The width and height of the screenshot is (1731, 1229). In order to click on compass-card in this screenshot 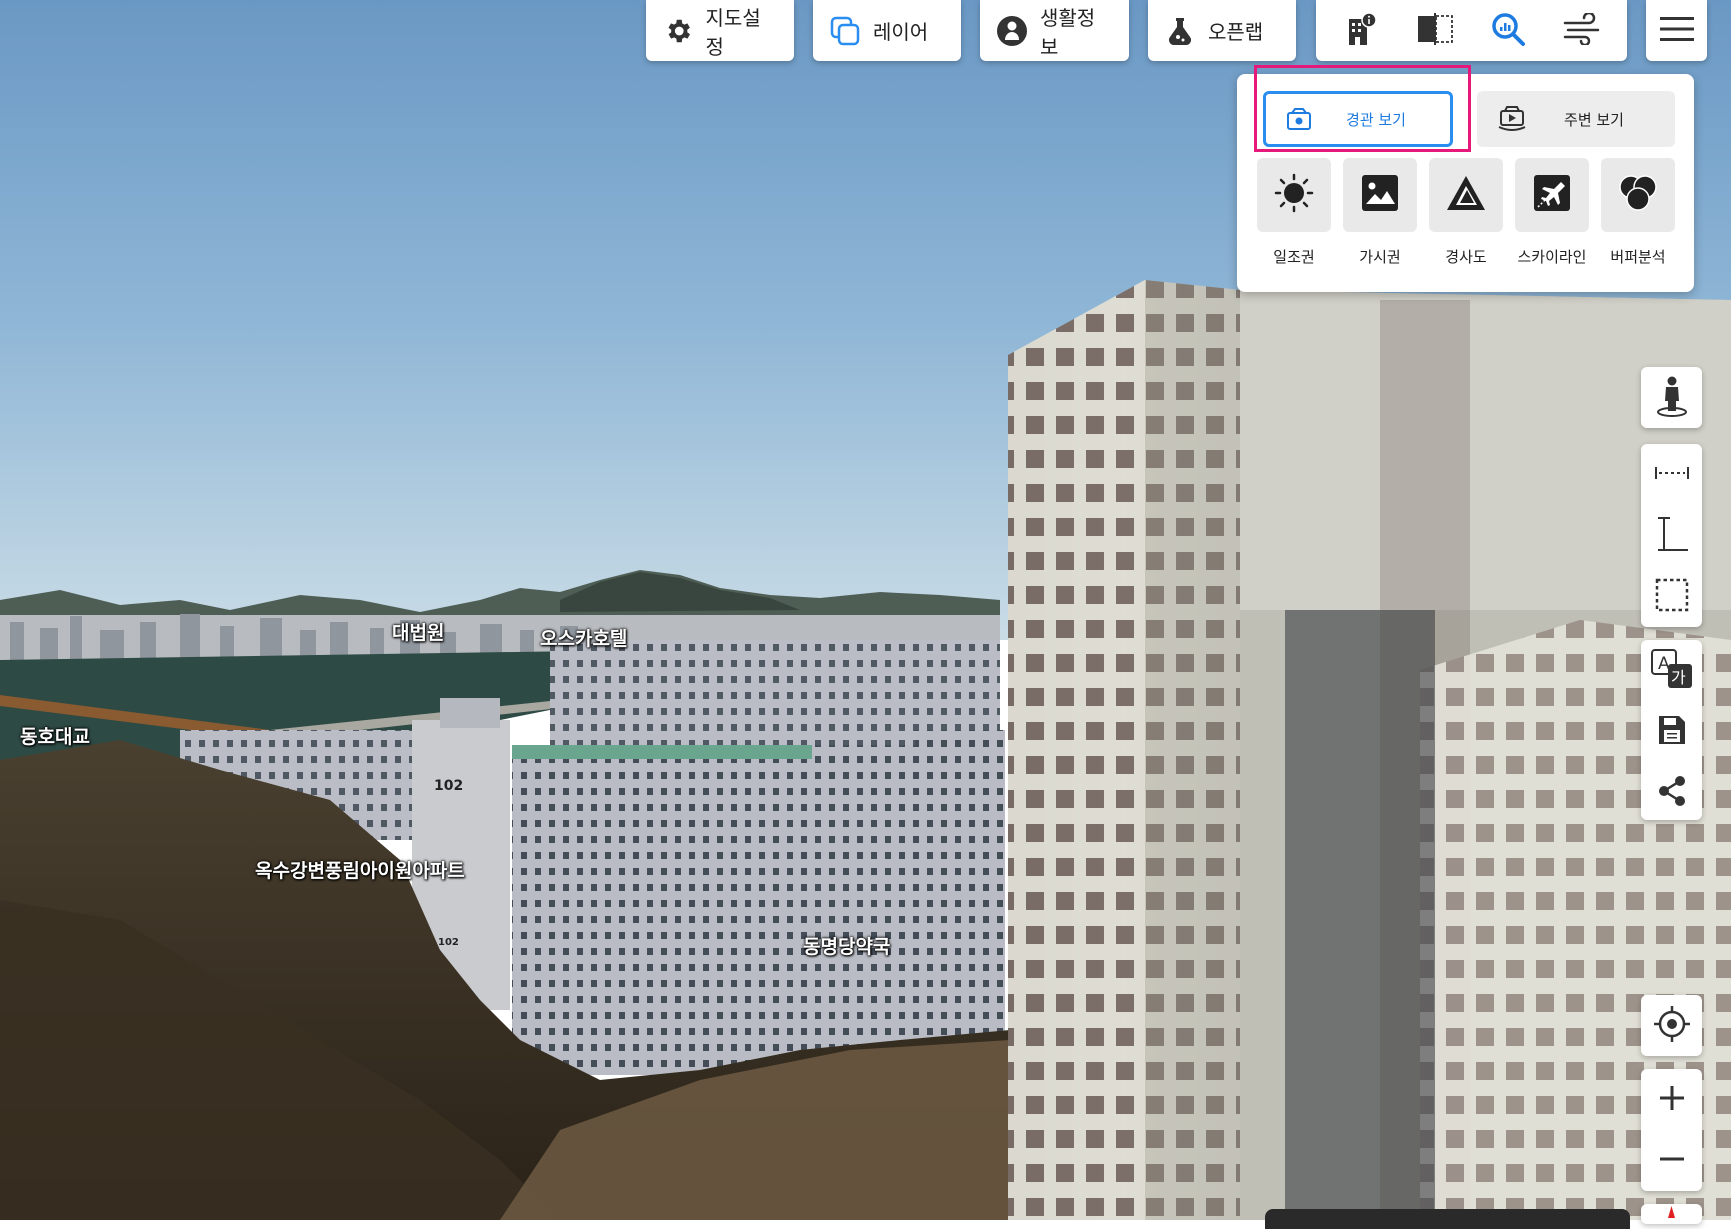, I will do `click(1671, 1214)`.